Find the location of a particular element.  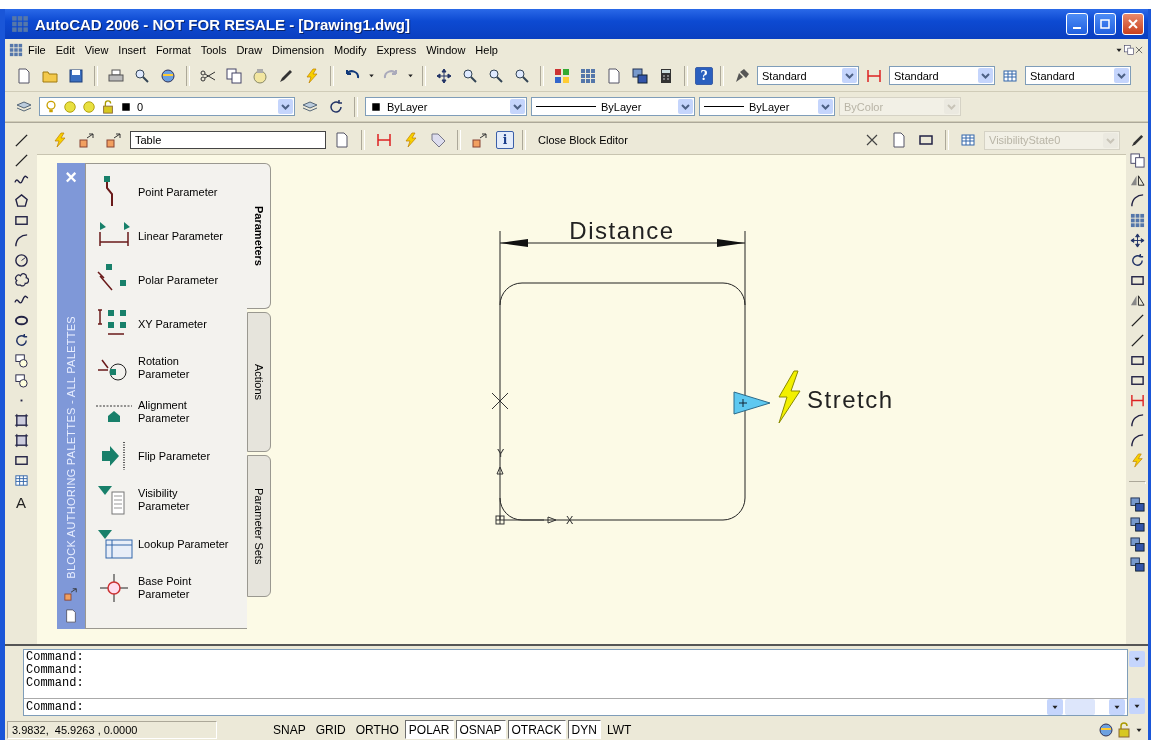

ellipse-icon is located at coordinates (21, 320).